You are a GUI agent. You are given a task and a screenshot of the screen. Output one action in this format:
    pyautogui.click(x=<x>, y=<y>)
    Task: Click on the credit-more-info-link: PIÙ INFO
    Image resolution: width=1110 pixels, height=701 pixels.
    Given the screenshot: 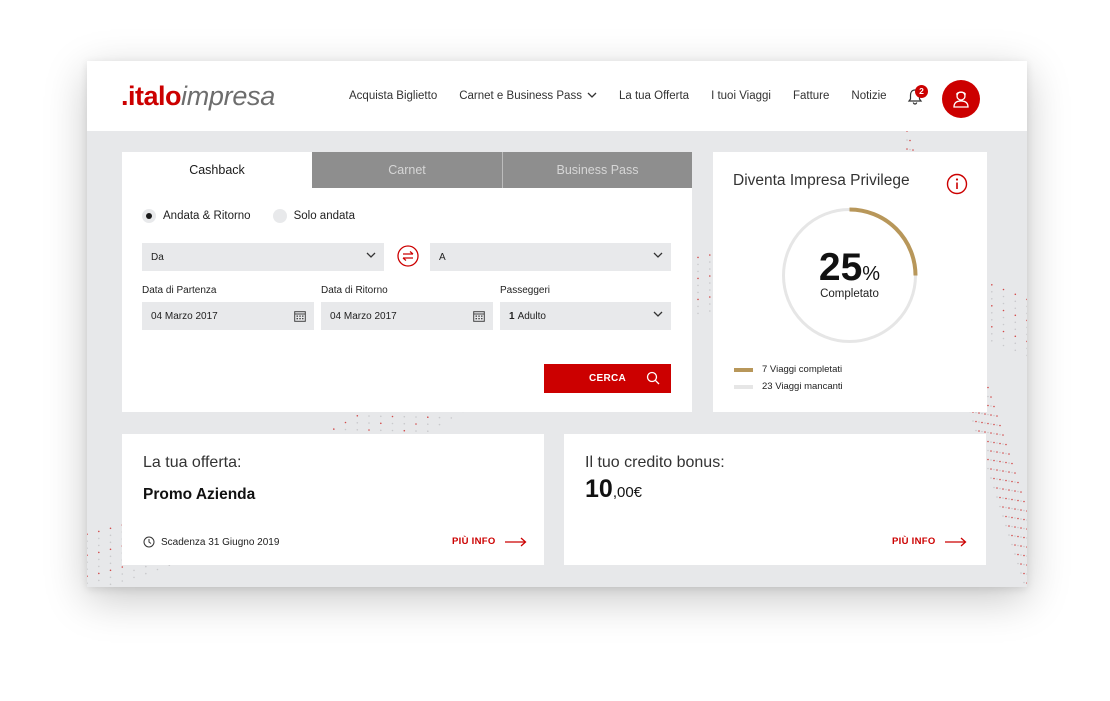 What is the action you would take?
    pyautogui.click(x=929, y=541)
    